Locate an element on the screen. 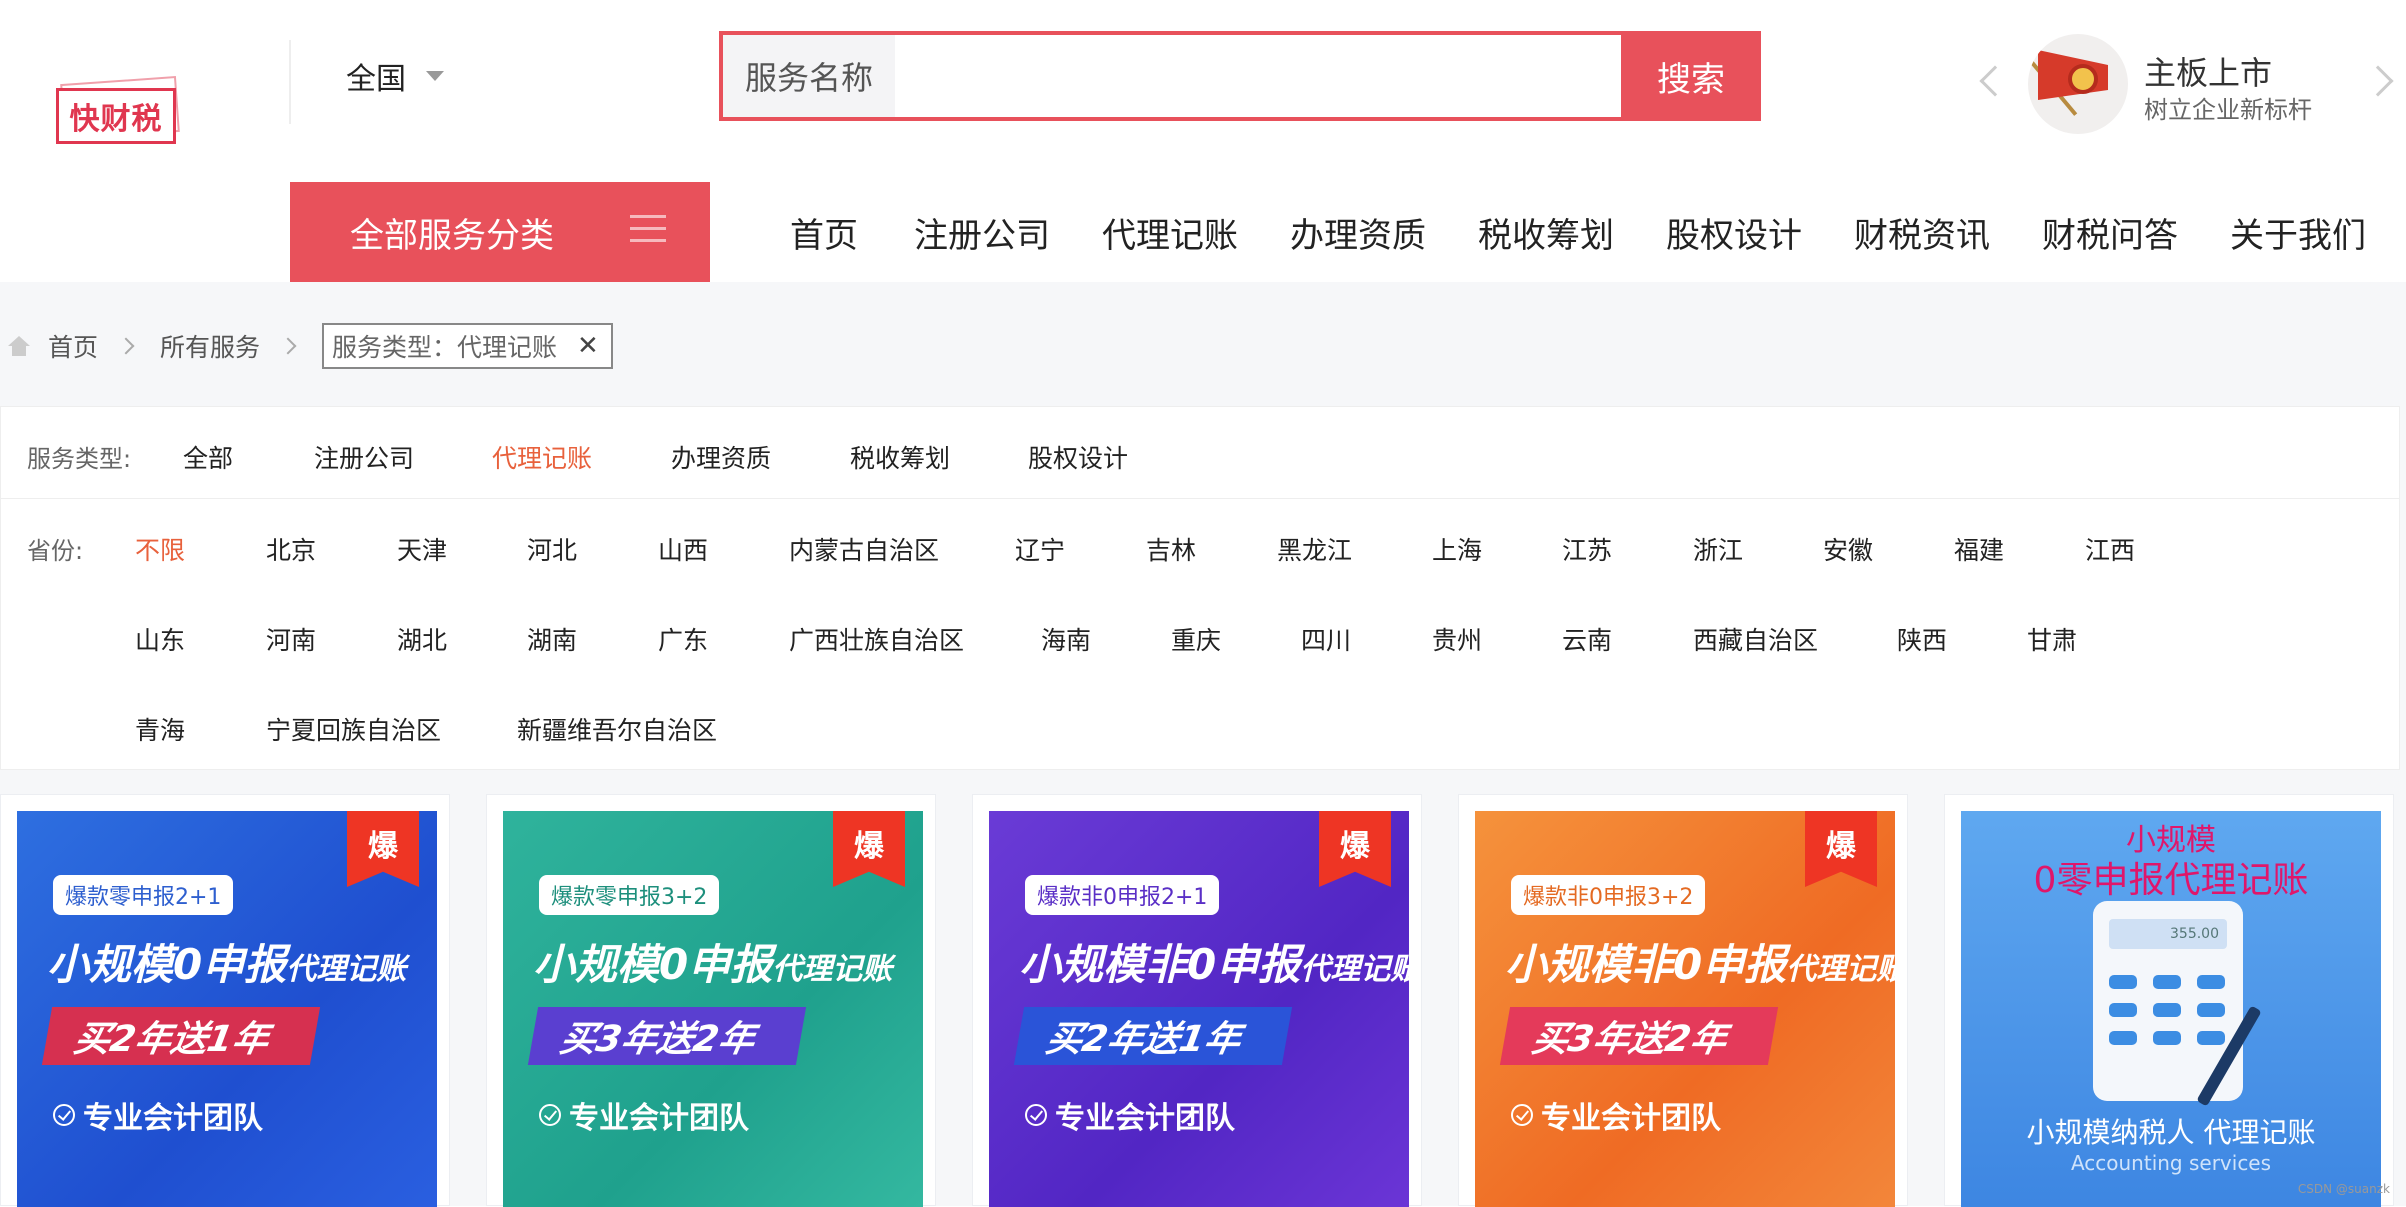 Image resolution: width=2406 pixels, height=1207 pixels. promo-title: 主板上市 is located at coordinates (2208, 71).